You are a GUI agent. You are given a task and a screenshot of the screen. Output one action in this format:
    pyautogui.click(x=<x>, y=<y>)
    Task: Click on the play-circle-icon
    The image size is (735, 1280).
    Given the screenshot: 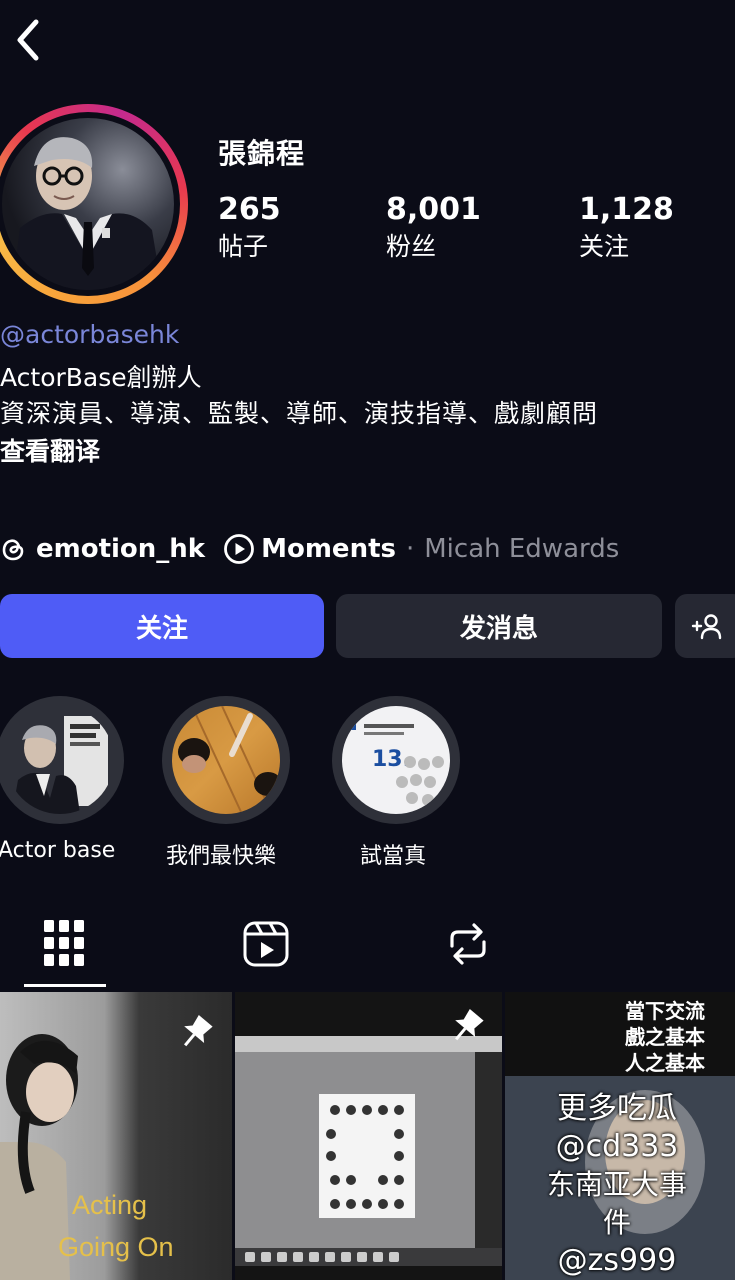 What is the action you would take?
    pyautogui.click(x=239, y=549)
    